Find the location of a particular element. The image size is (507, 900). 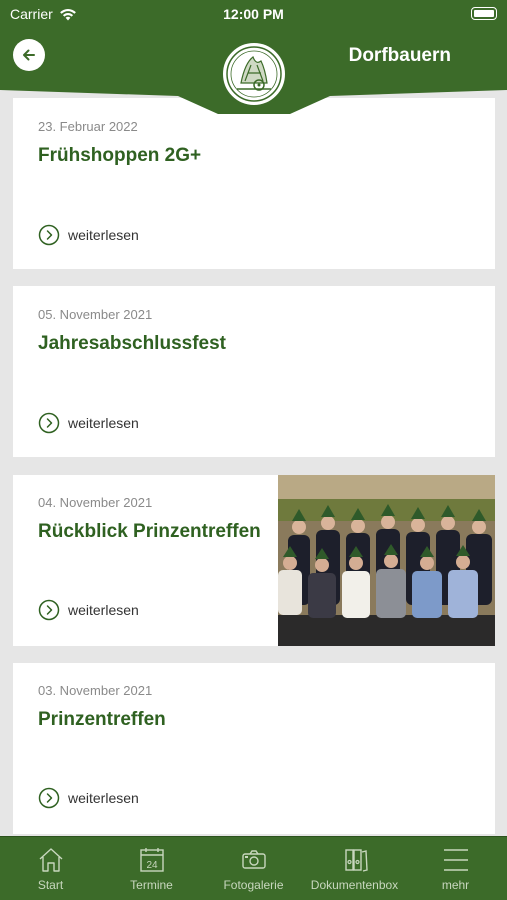

post-photo is located at coordinates (386, 560).